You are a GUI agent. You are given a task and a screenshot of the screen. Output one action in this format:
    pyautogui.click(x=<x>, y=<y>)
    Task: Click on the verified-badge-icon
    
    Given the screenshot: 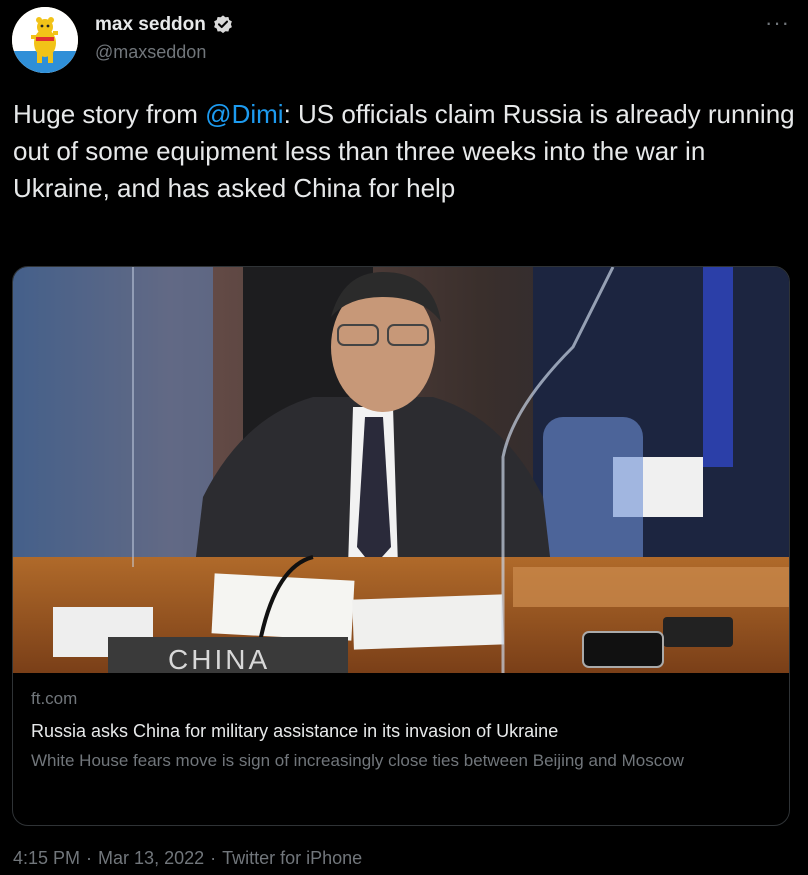 What is the action you would take?
    pyautogui.click(x=222, y=24)
    